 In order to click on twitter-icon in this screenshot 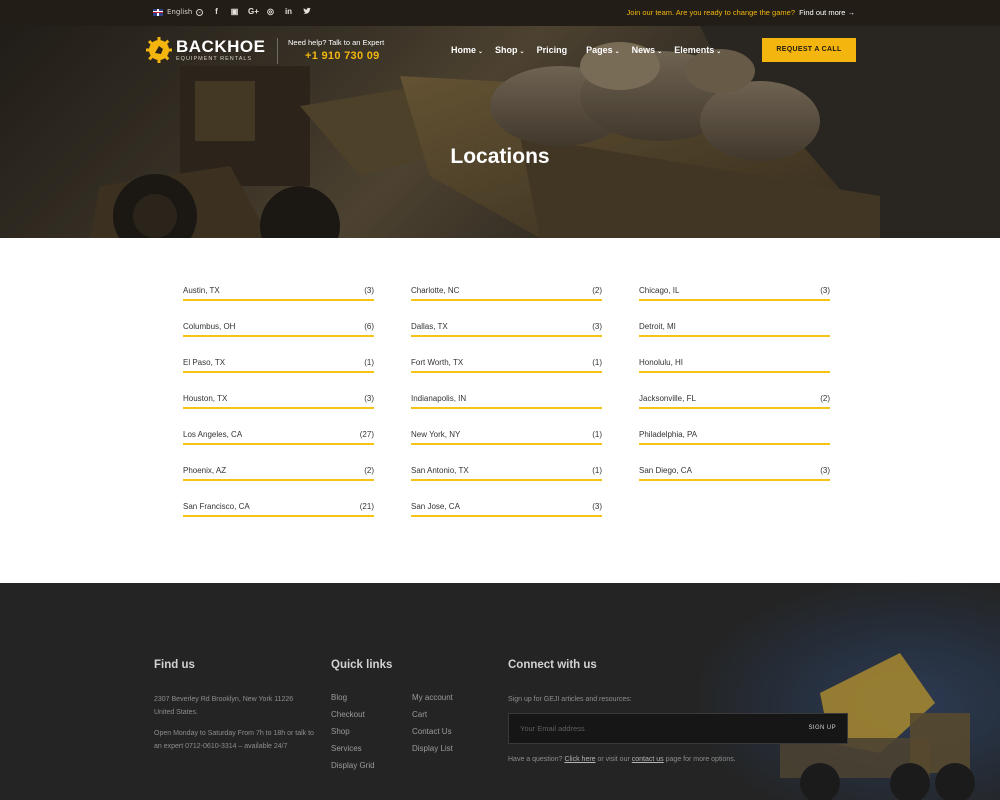, I will do `click(306, 12)`.